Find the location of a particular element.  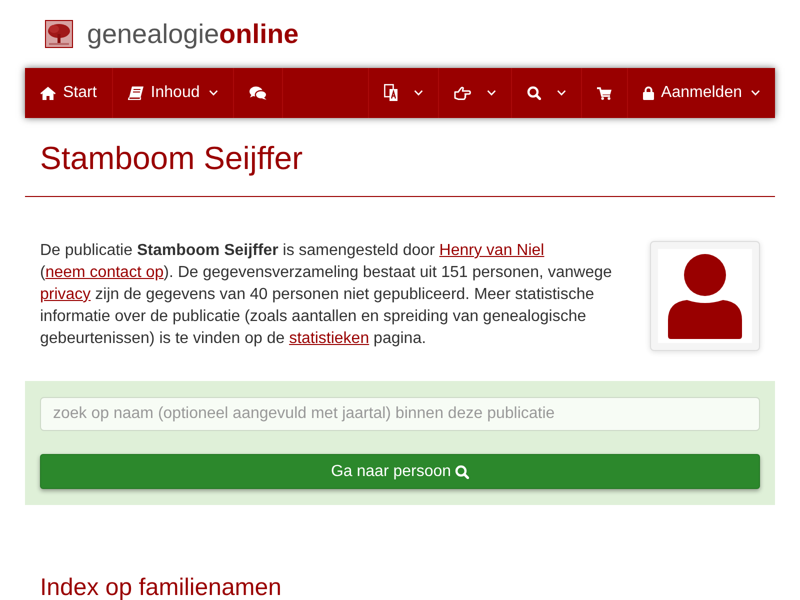

lock-icon is located at coordinates (648, 93).